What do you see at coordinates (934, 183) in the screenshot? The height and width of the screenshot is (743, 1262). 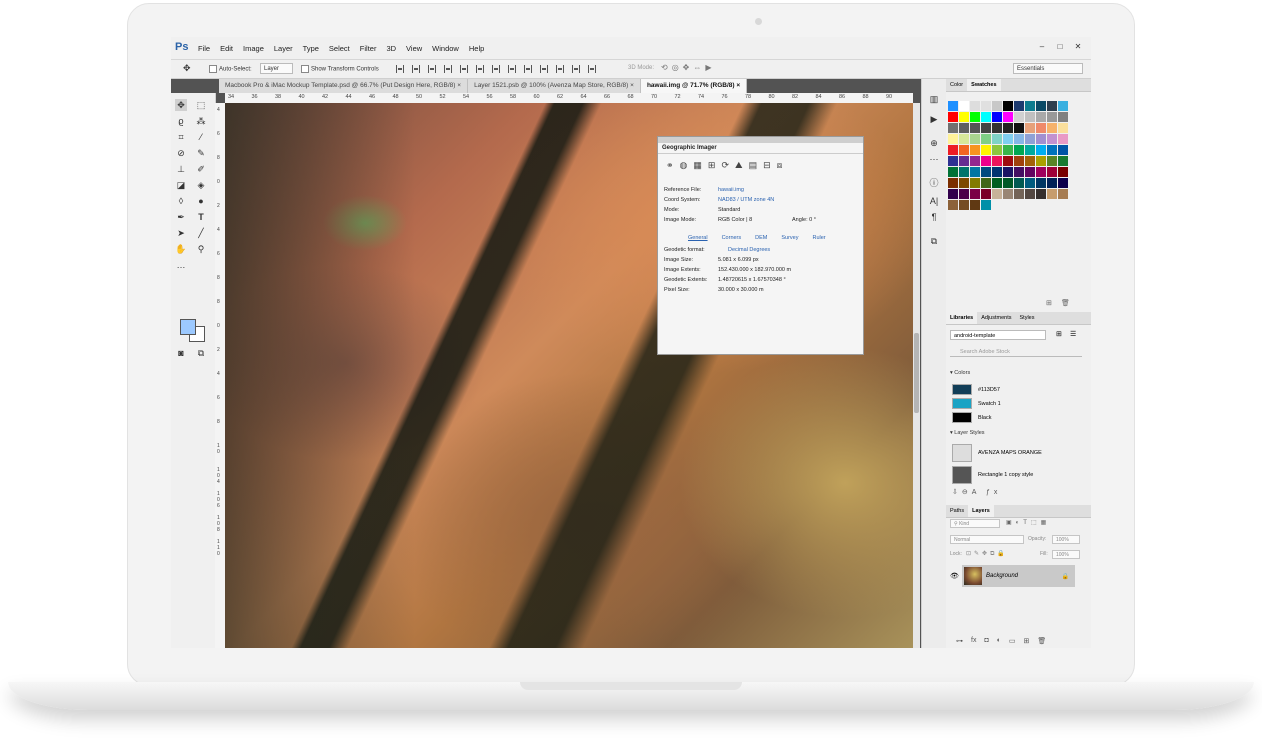 I see `info-icon: ⓘ` at bounding box center [934, 183].